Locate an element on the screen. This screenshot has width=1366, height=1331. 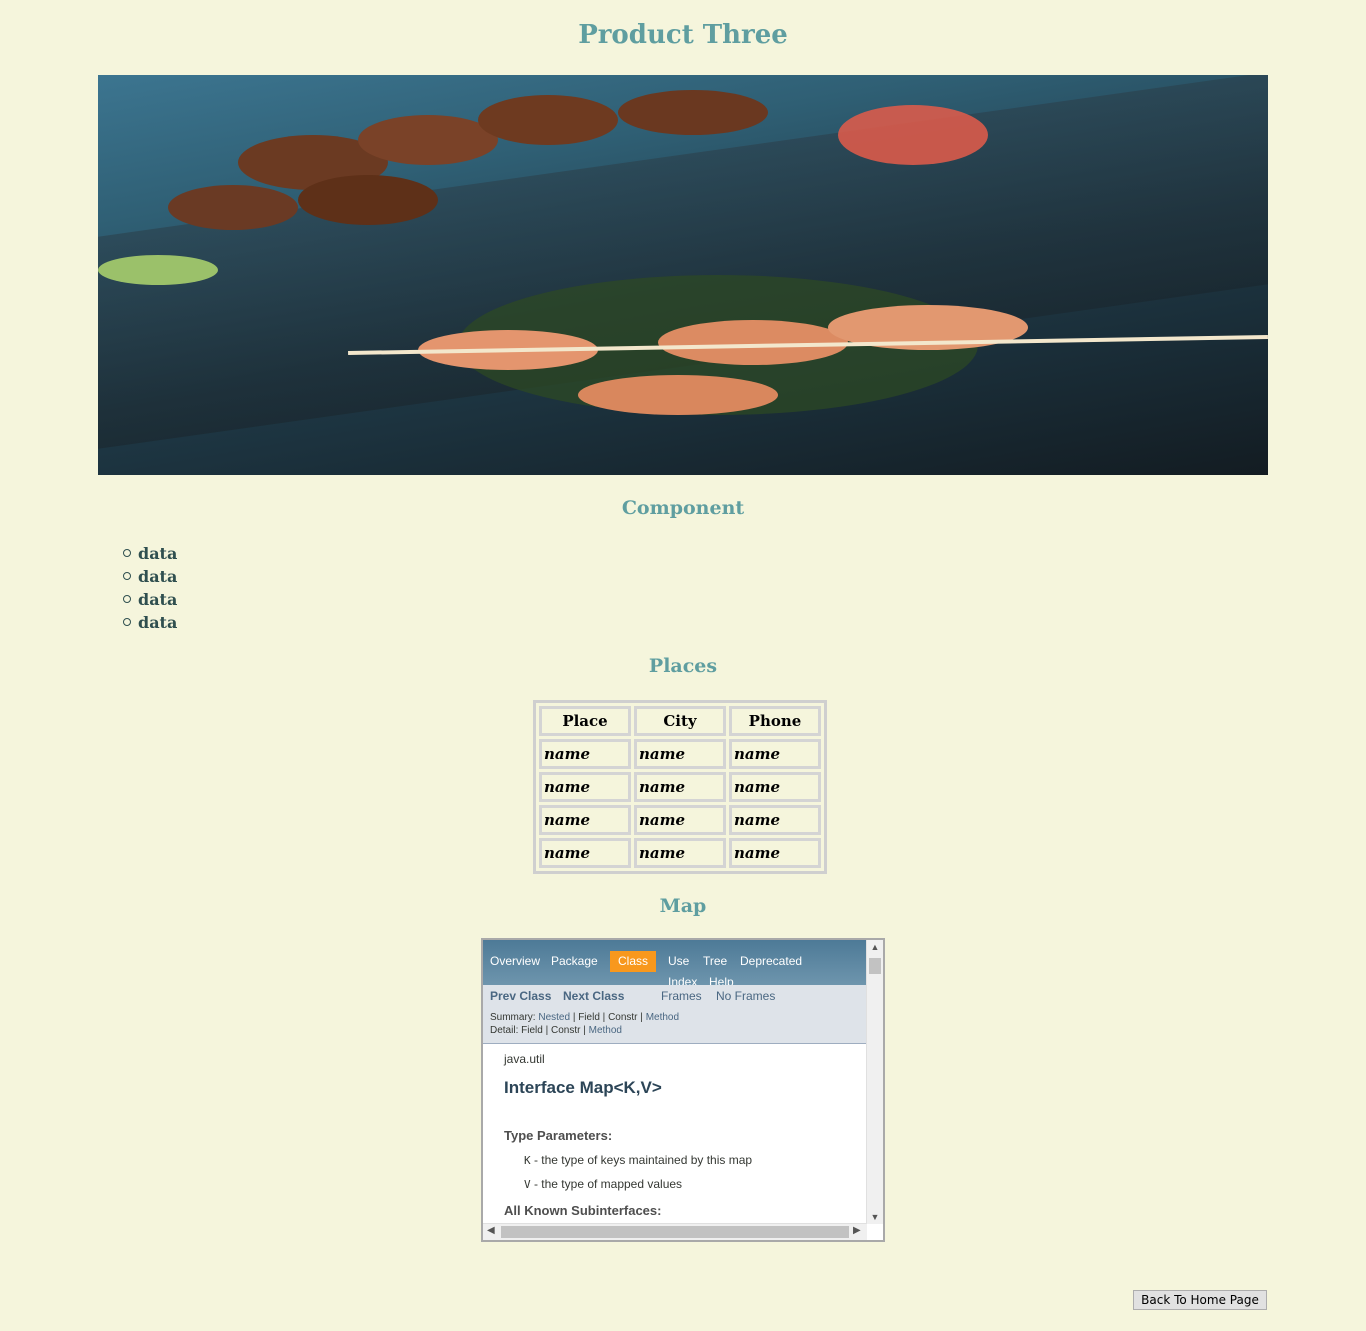
places-heading: Places is located at coordinates (683, 666).